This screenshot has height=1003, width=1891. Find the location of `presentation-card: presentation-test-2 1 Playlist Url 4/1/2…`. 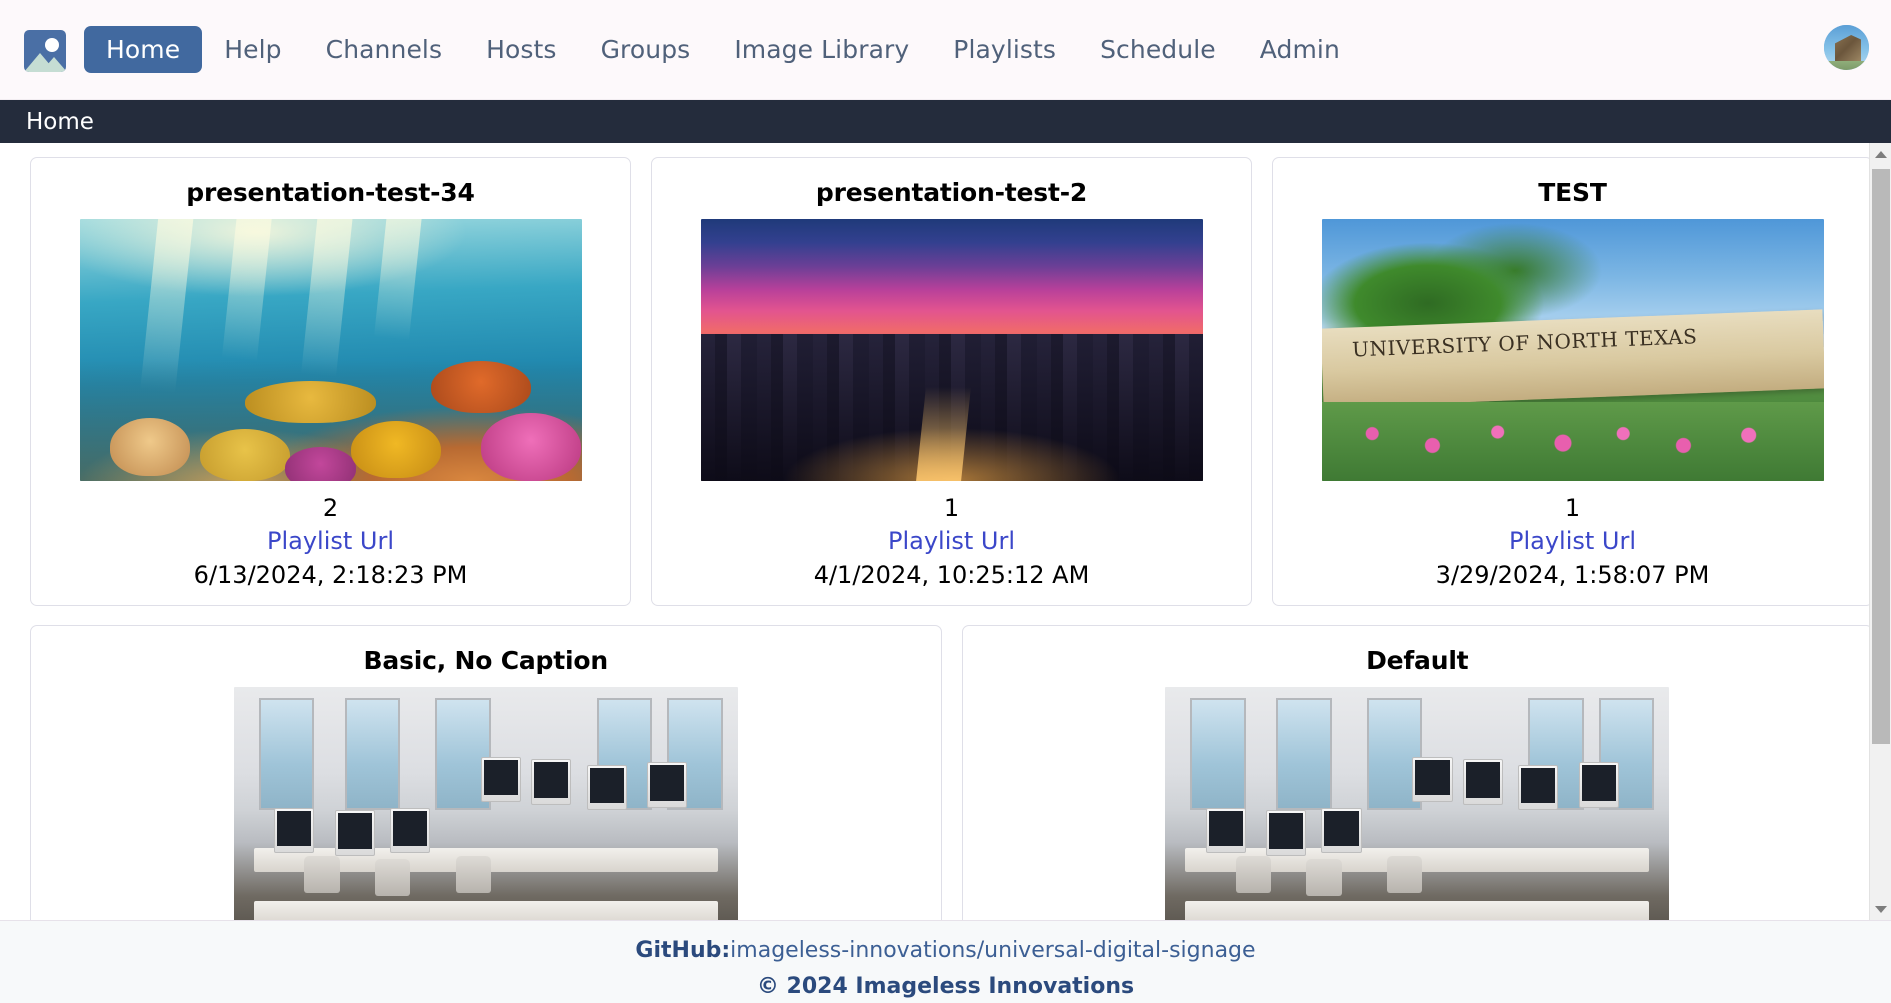

presentation-card: presentation-test-2 1 Playlist Url 4/1/2… is located at coordinates (951, 381).